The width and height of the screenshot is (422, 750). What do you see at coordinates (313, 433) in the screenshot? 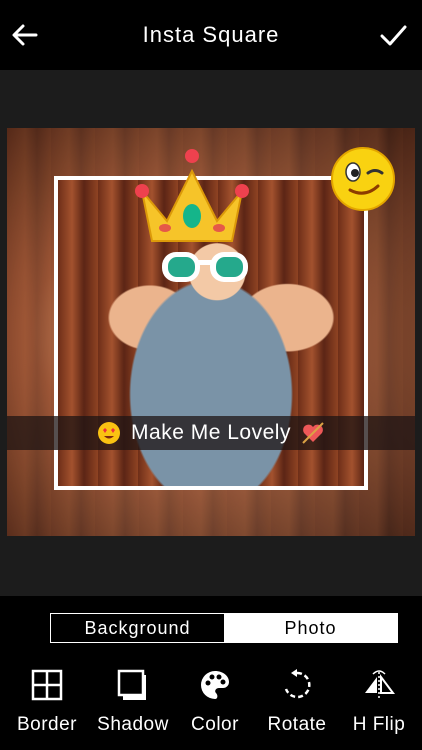
I see `arrow-heart-emoji` at bounding box center [313, 433].